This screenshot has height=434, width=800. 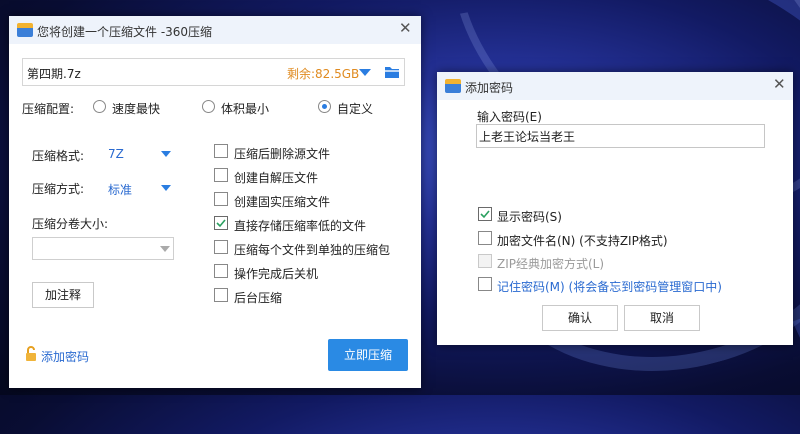 What do you see at coordinates (58, 156) in the screenshot?
I see `format-label: 压缩格式:` at bounding box center [58, 156].